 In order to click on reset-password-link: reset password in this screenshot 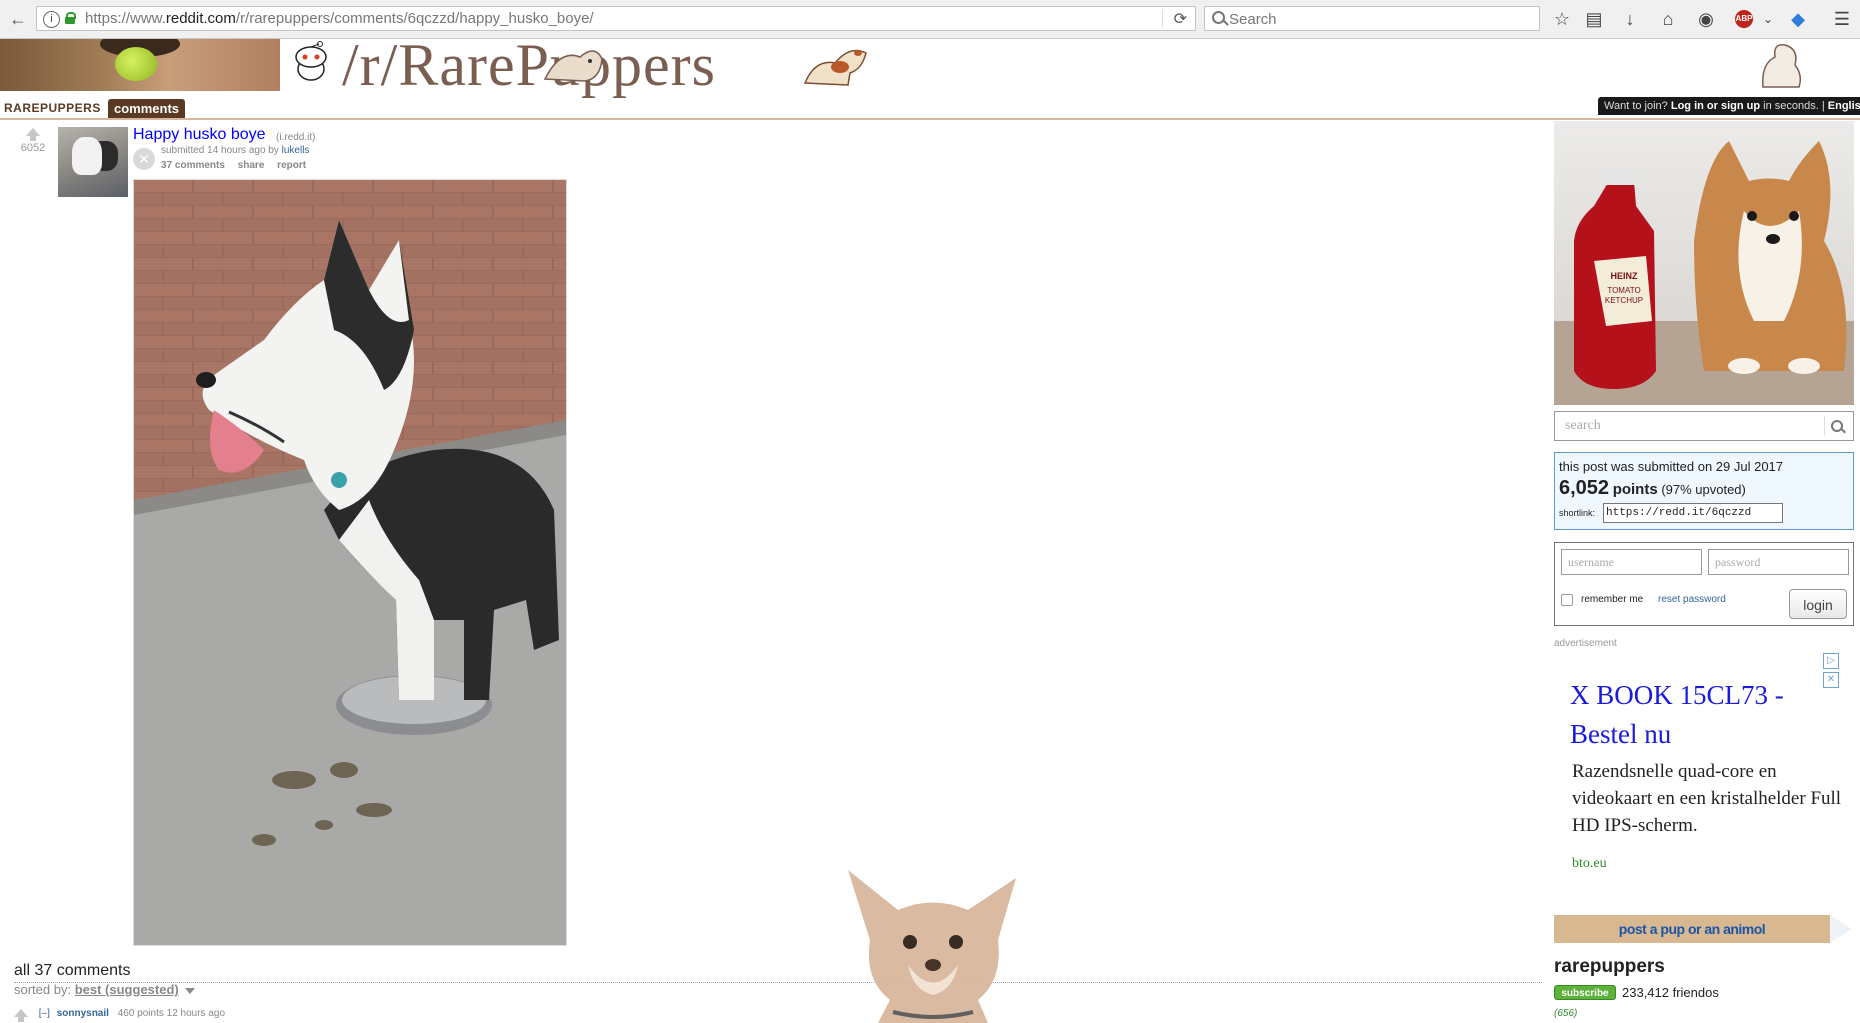, I will do `click(1692, 599)`.